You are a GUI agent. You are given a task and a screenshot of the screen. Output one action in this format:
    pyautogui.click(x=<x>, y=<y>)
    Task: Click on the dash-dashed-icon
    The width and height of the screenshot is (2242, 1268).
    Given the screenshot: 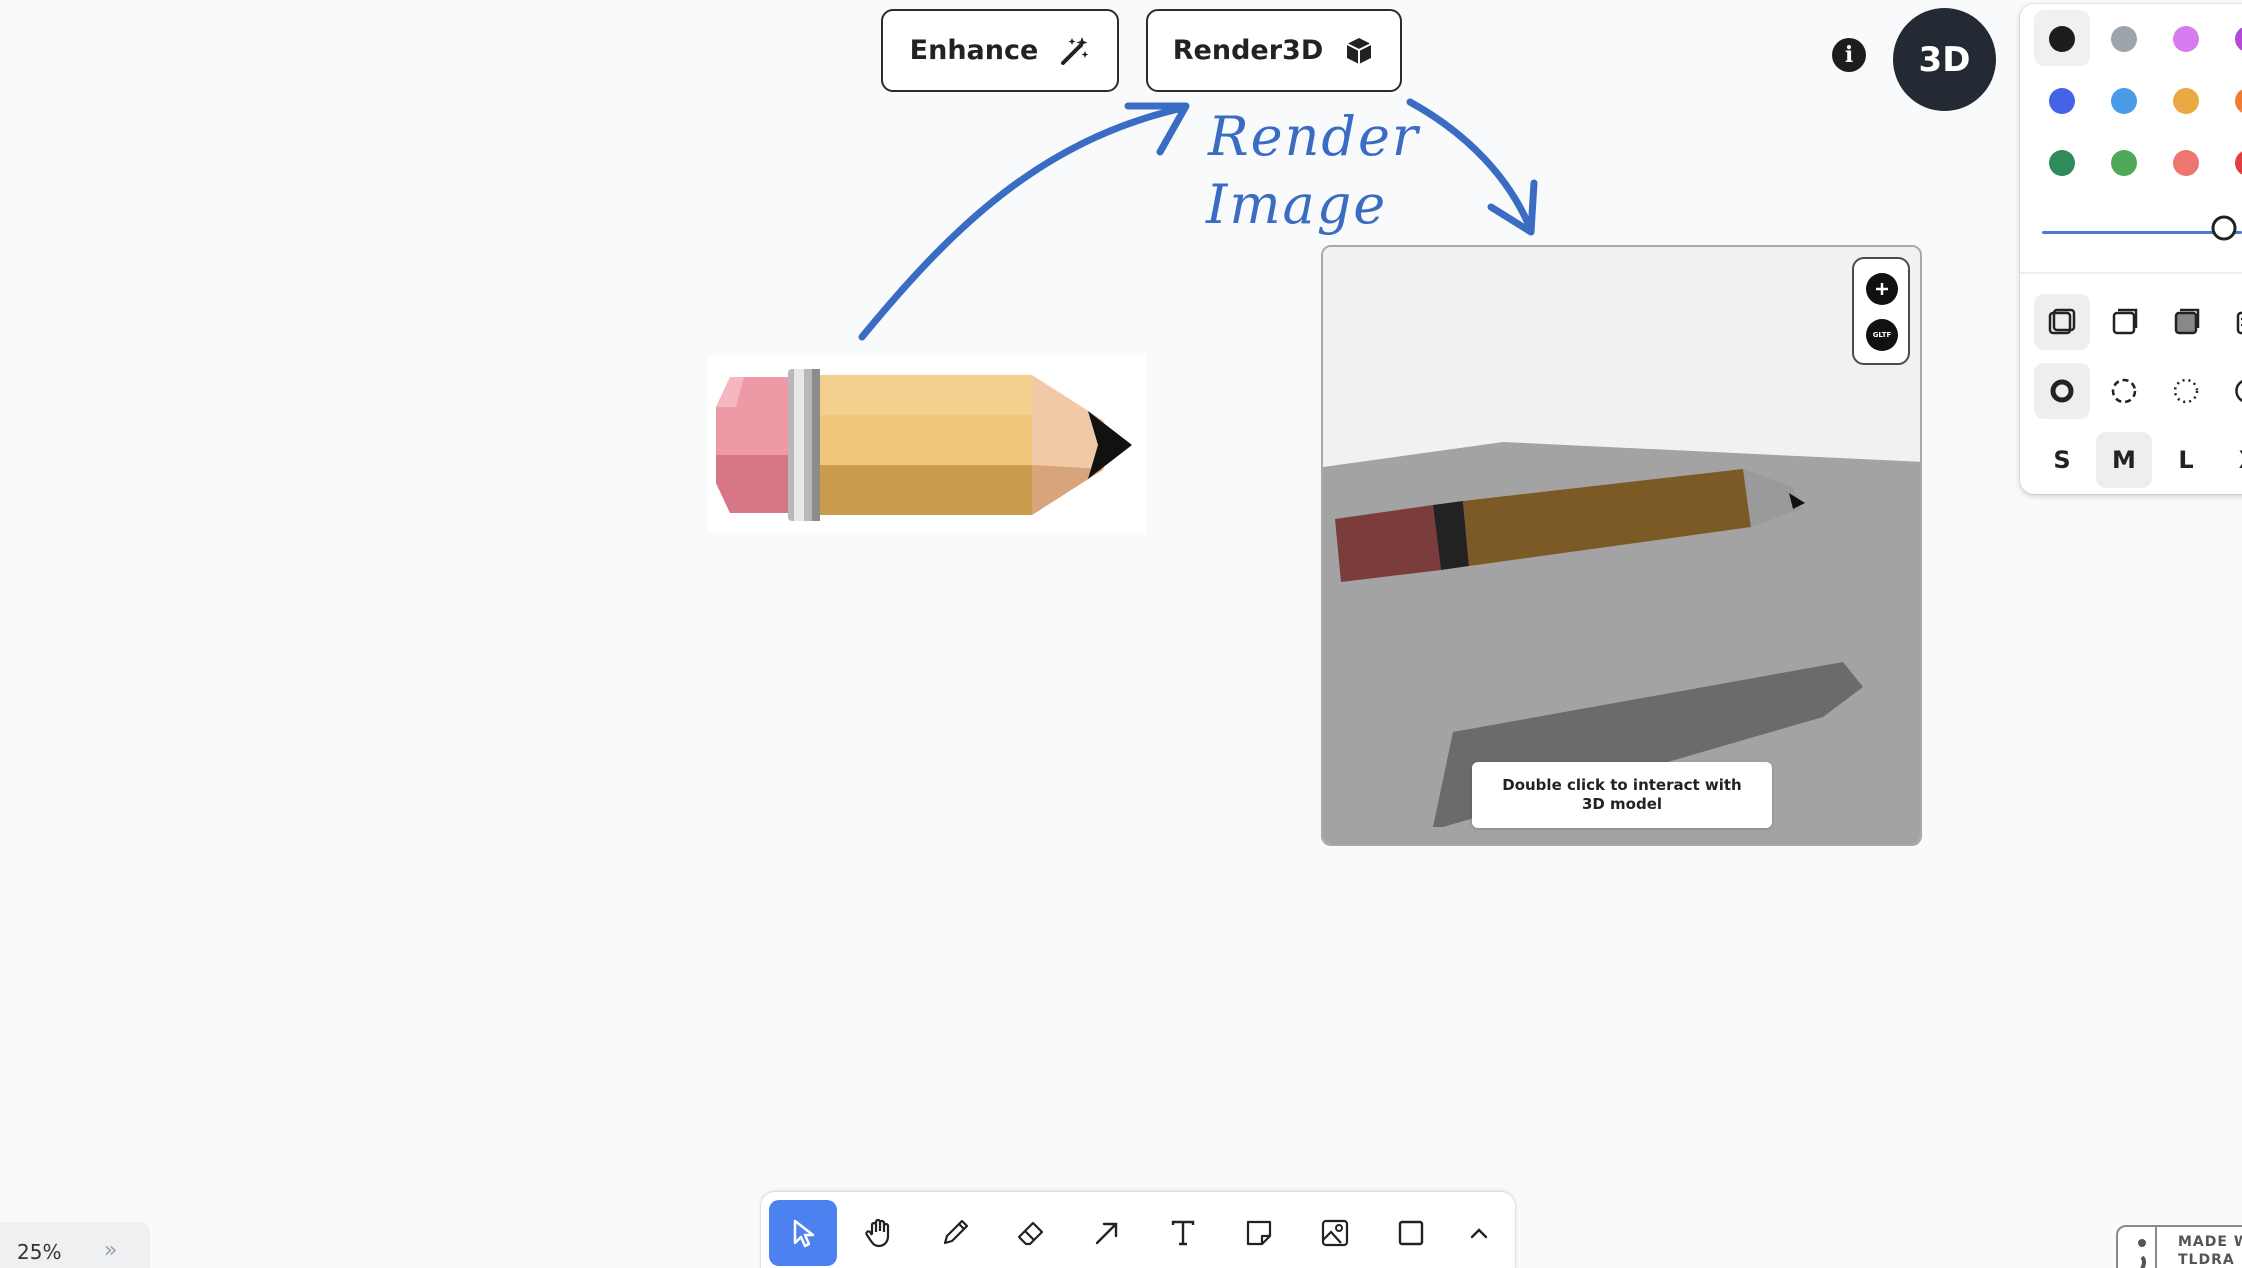 What is the action you would take?
    pyautogui.click(x=2124, y=391)
    